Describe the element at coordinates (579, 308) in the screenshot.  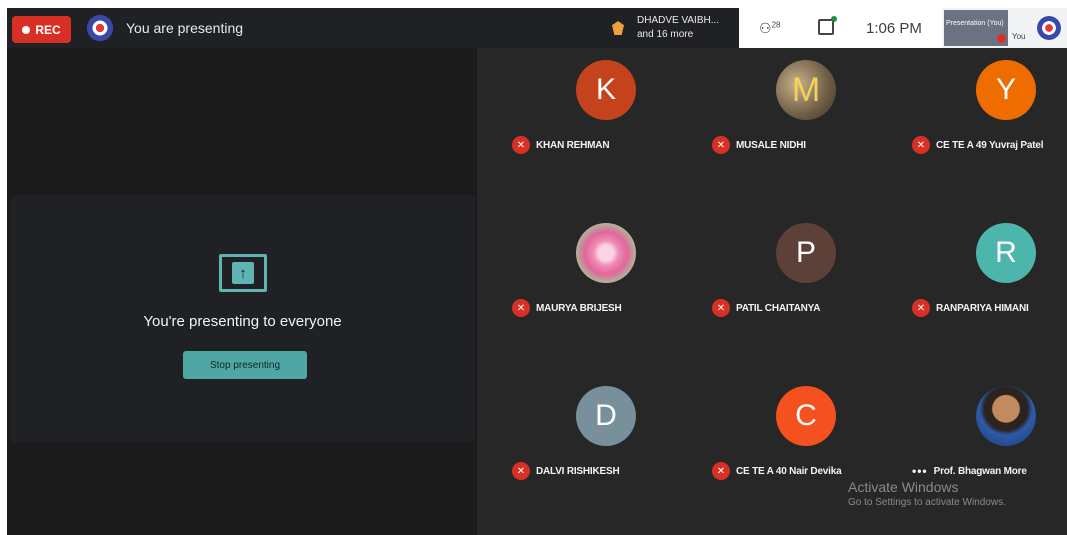
I see `participant-name: MAURYA BRIJESH` at that location.